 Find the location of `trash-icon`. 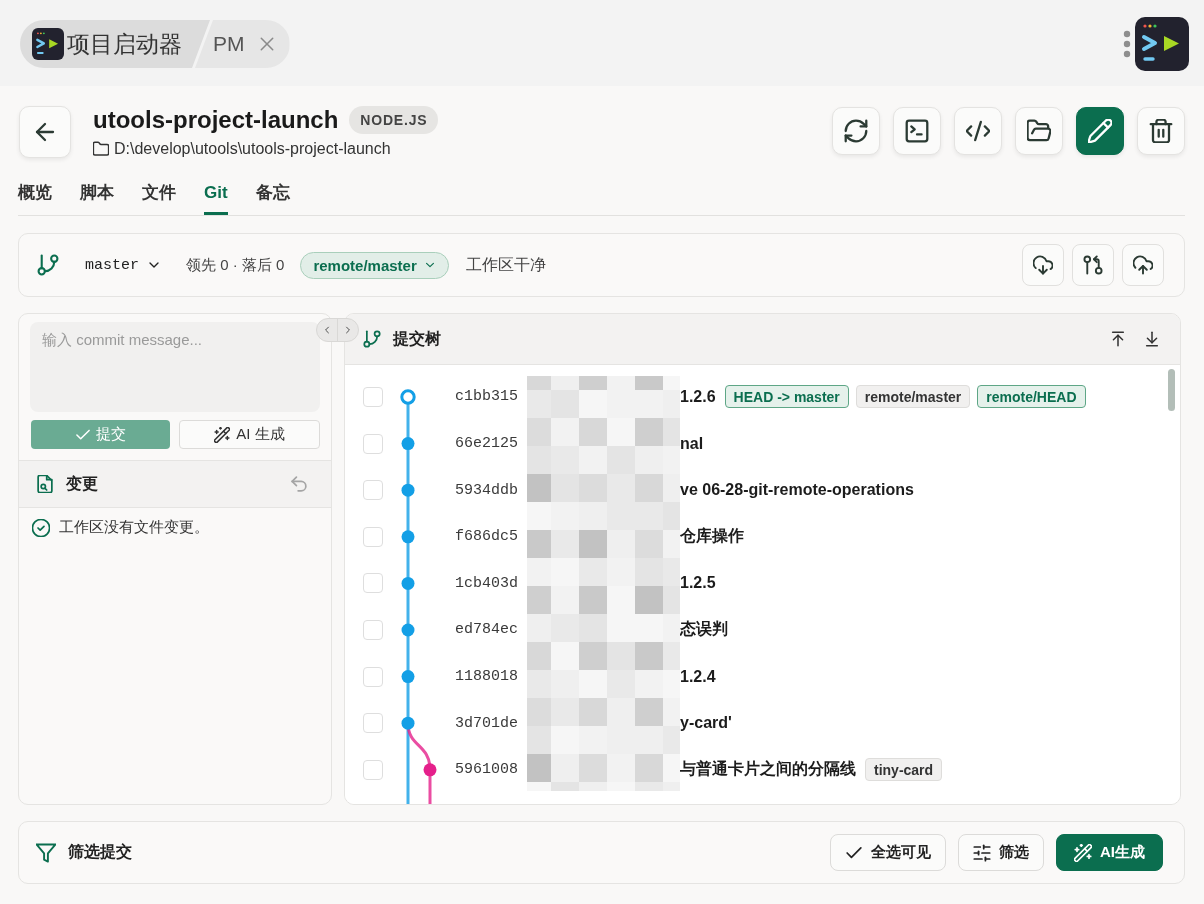

trash-icon is located at coordinates (1161, 131).